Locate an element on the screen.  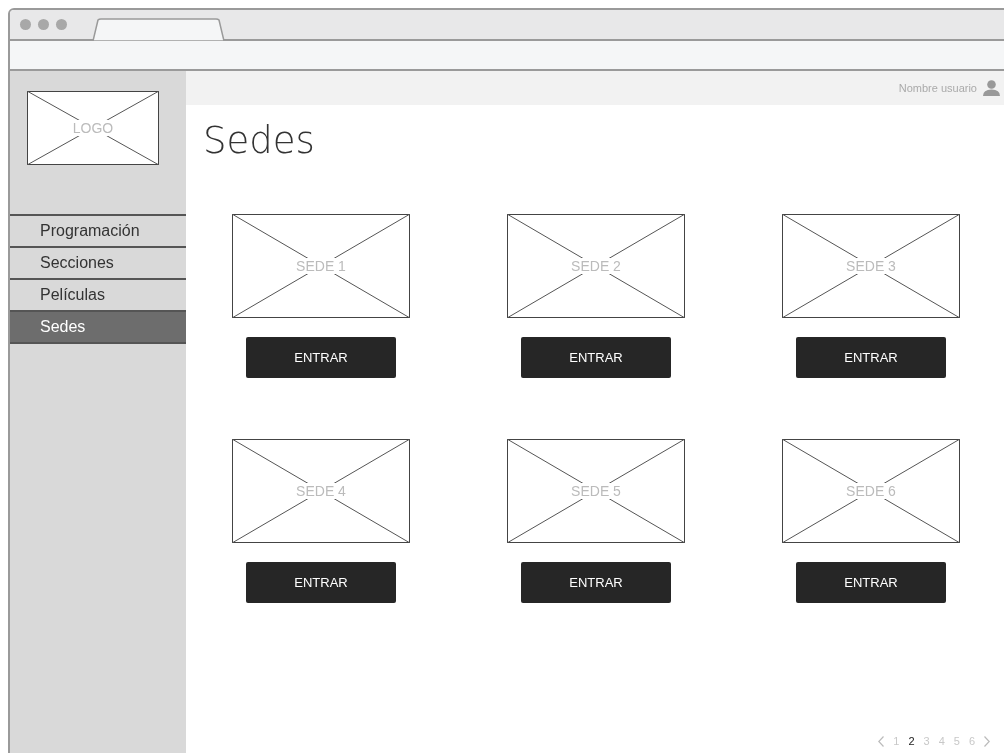
user-name: Nombre usuario is located at coordinates (937, 88).